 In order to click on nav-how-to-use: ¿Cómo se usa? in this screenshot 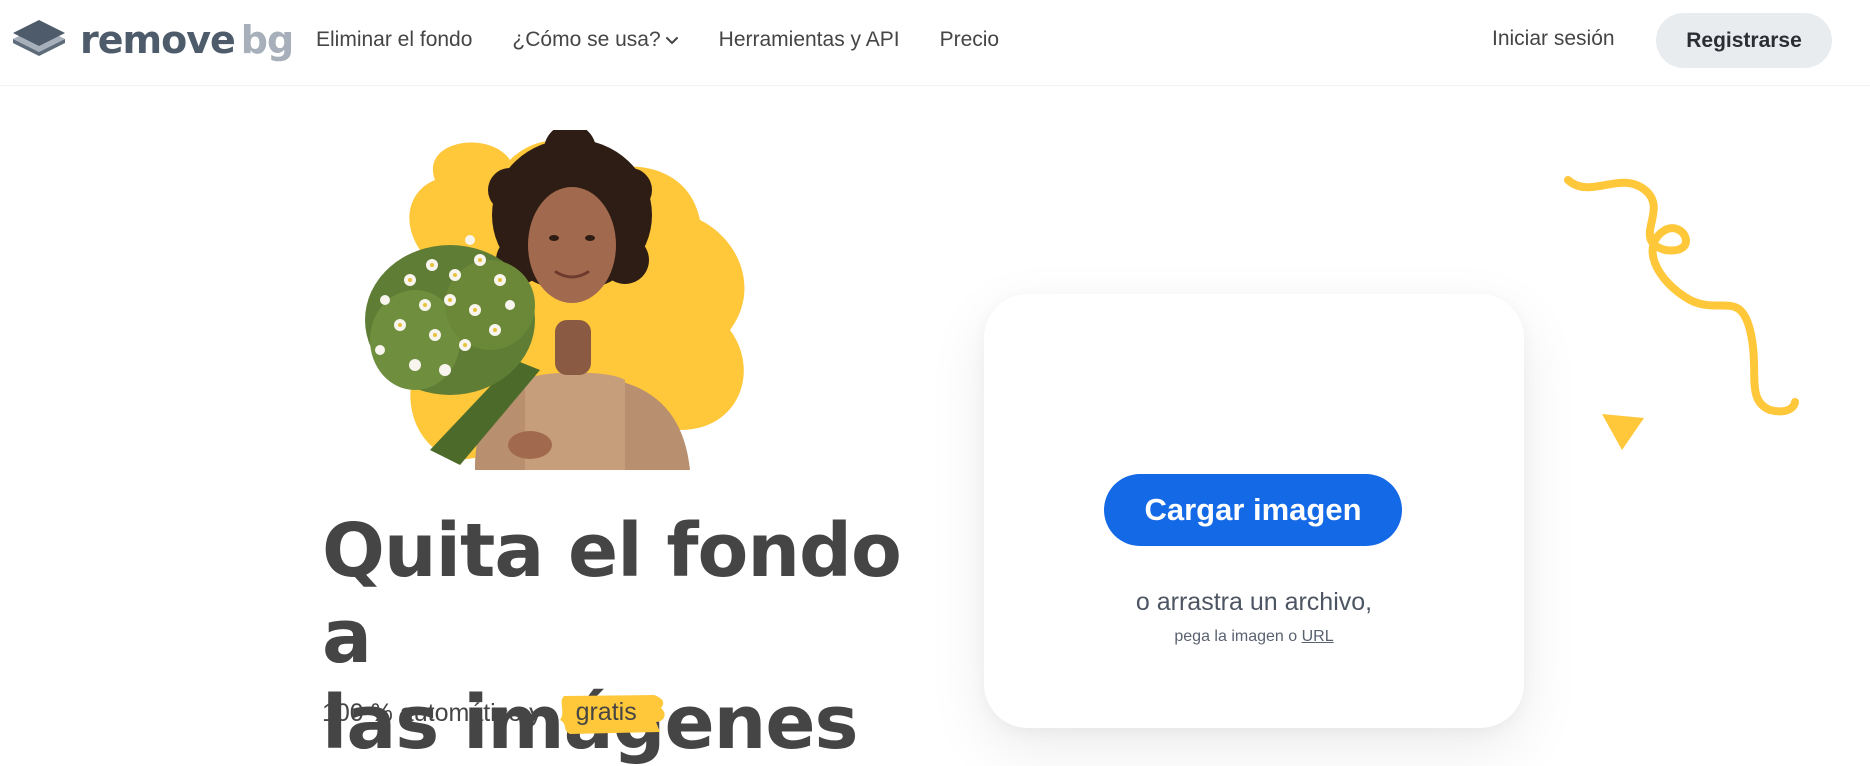, I will do `click(595, 40)`.